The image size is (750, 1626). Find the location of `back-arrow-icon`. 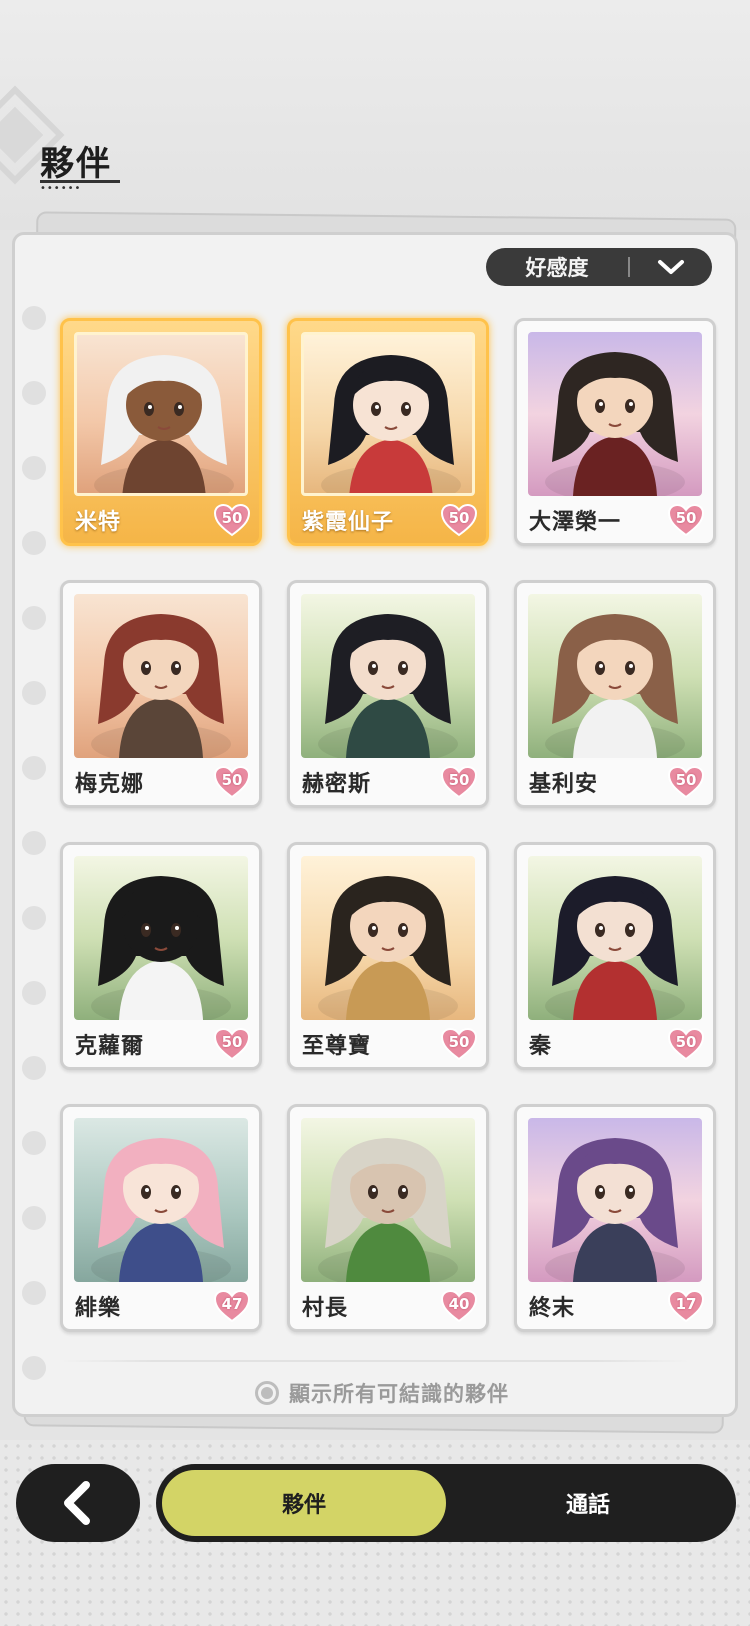

back-arrow-icon is located at coordinates (77, 1503).